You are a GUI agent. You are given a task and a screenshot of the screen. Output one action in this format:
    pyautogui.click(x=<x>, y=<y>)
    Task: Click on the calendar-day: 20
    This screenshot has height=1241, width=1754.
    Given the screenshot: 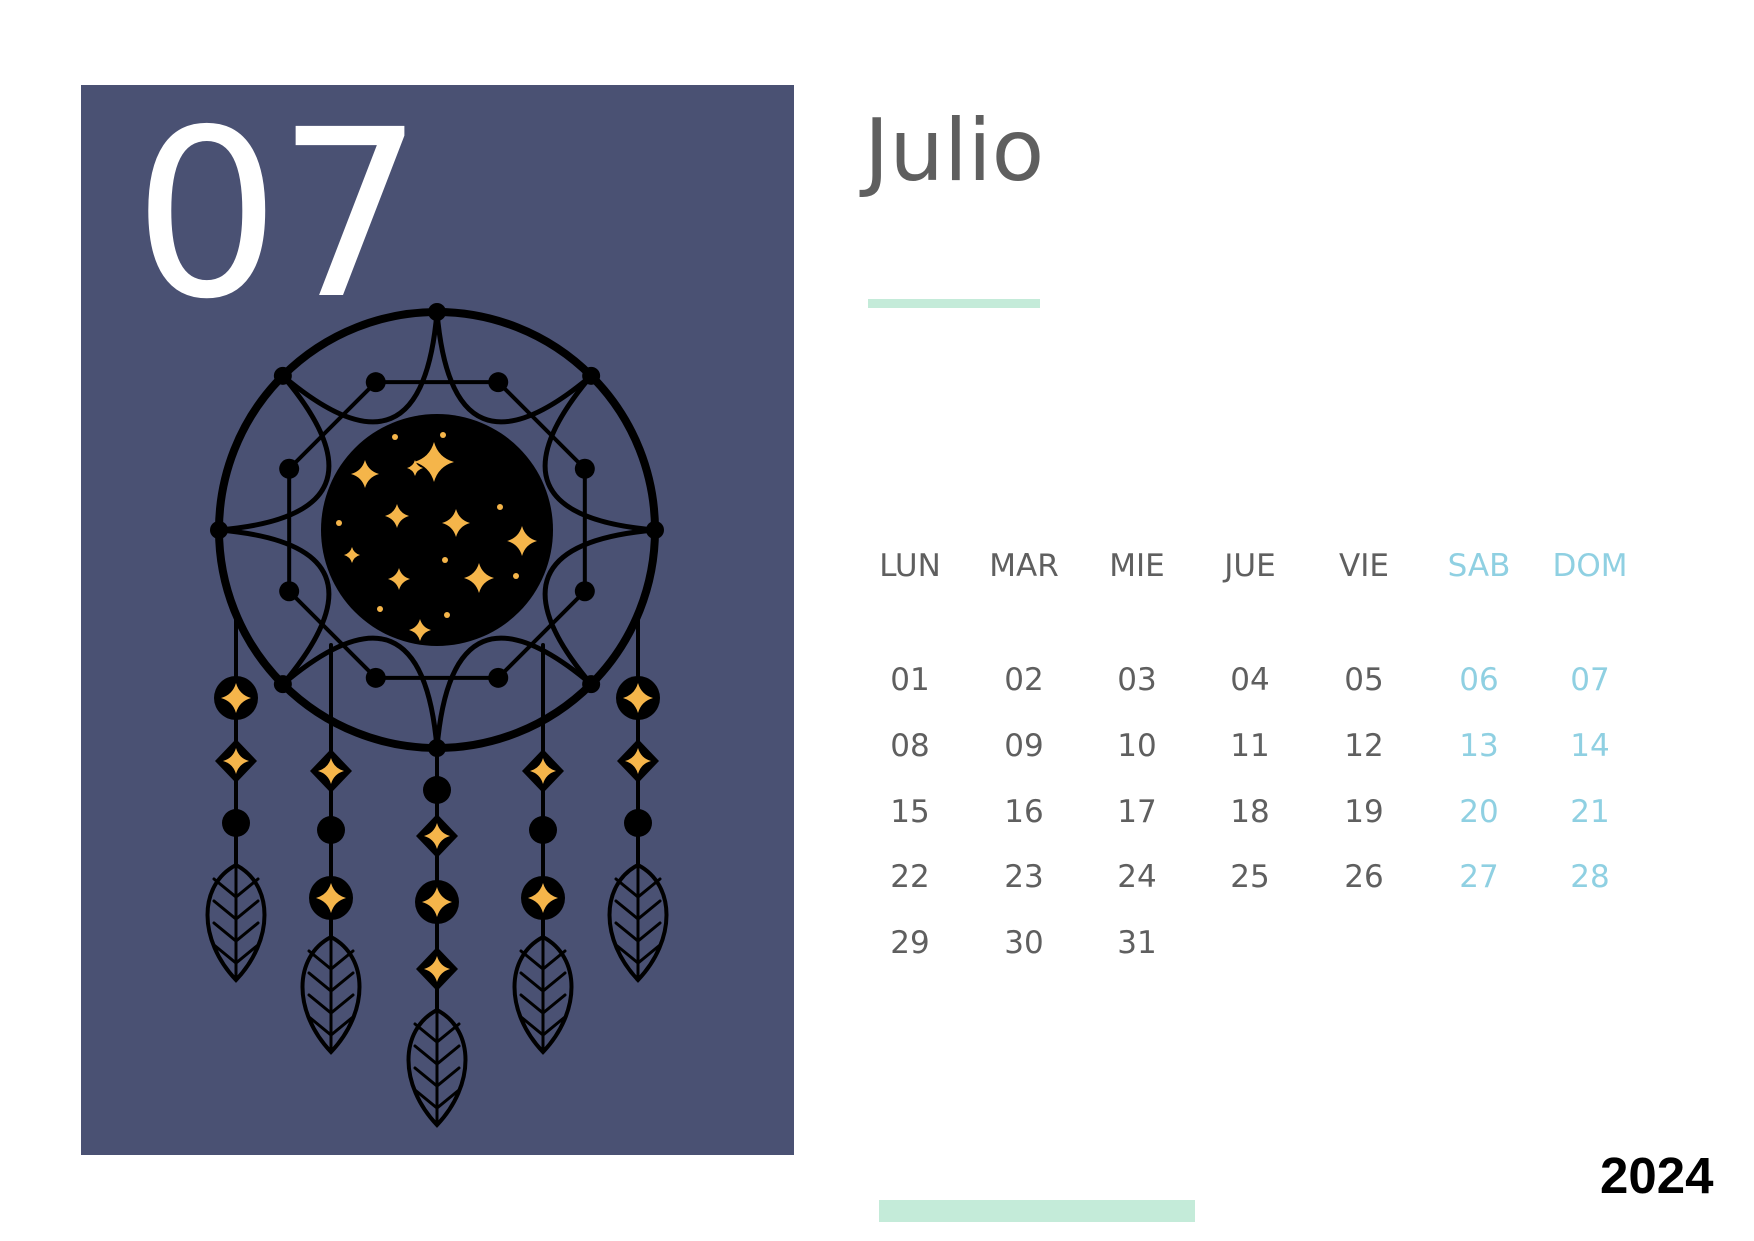 What is the action you would take?
    pyautogui.click(x=1479, y=812)
    